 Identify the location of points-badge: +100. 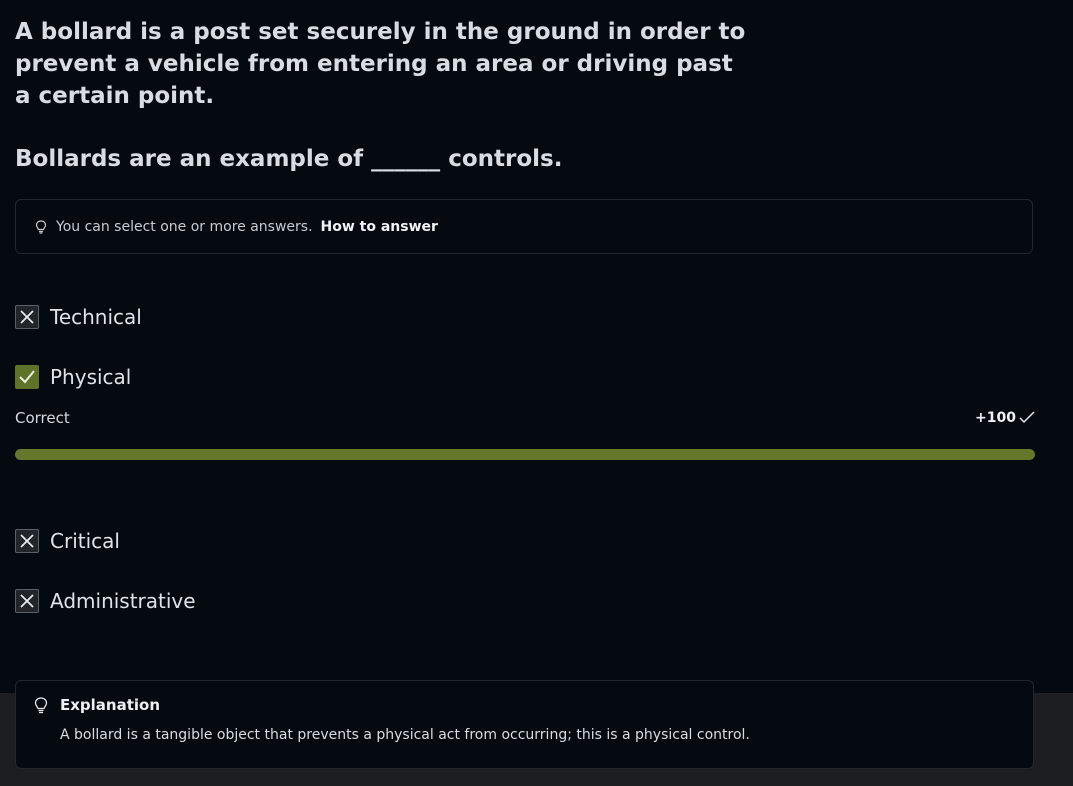
(1005, 418).